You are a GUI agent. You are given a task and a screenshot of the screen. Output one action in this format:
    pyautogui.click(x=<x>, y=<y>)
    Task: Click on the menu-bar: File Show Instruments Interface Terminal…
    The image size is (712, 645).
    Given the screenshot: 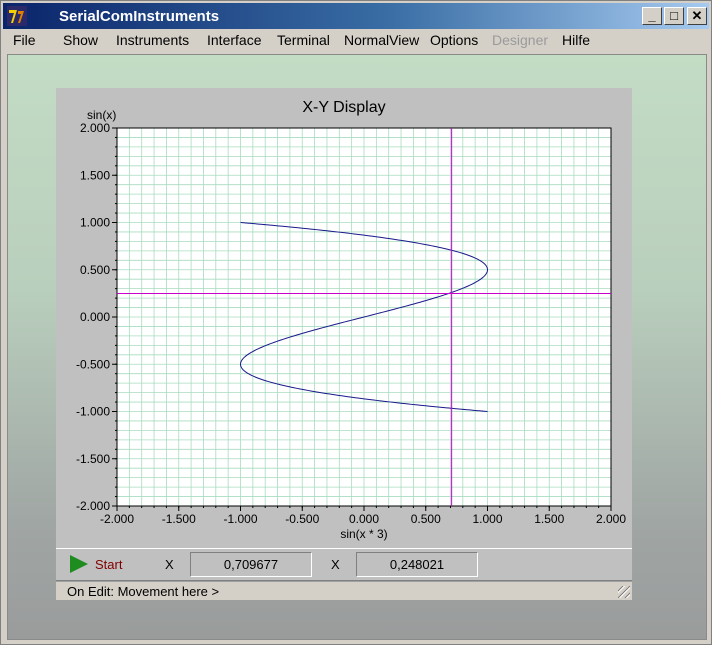 What is the action you would take?
    pyautogui.click(x=356, y=40)
    